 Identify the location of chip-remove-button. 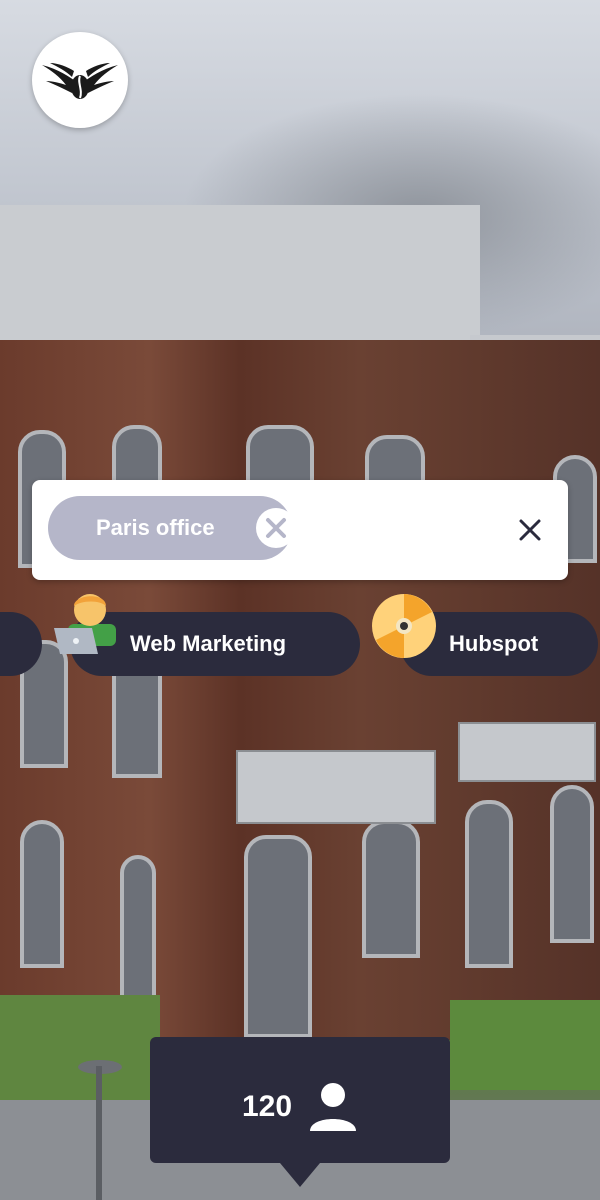
(276, 528).